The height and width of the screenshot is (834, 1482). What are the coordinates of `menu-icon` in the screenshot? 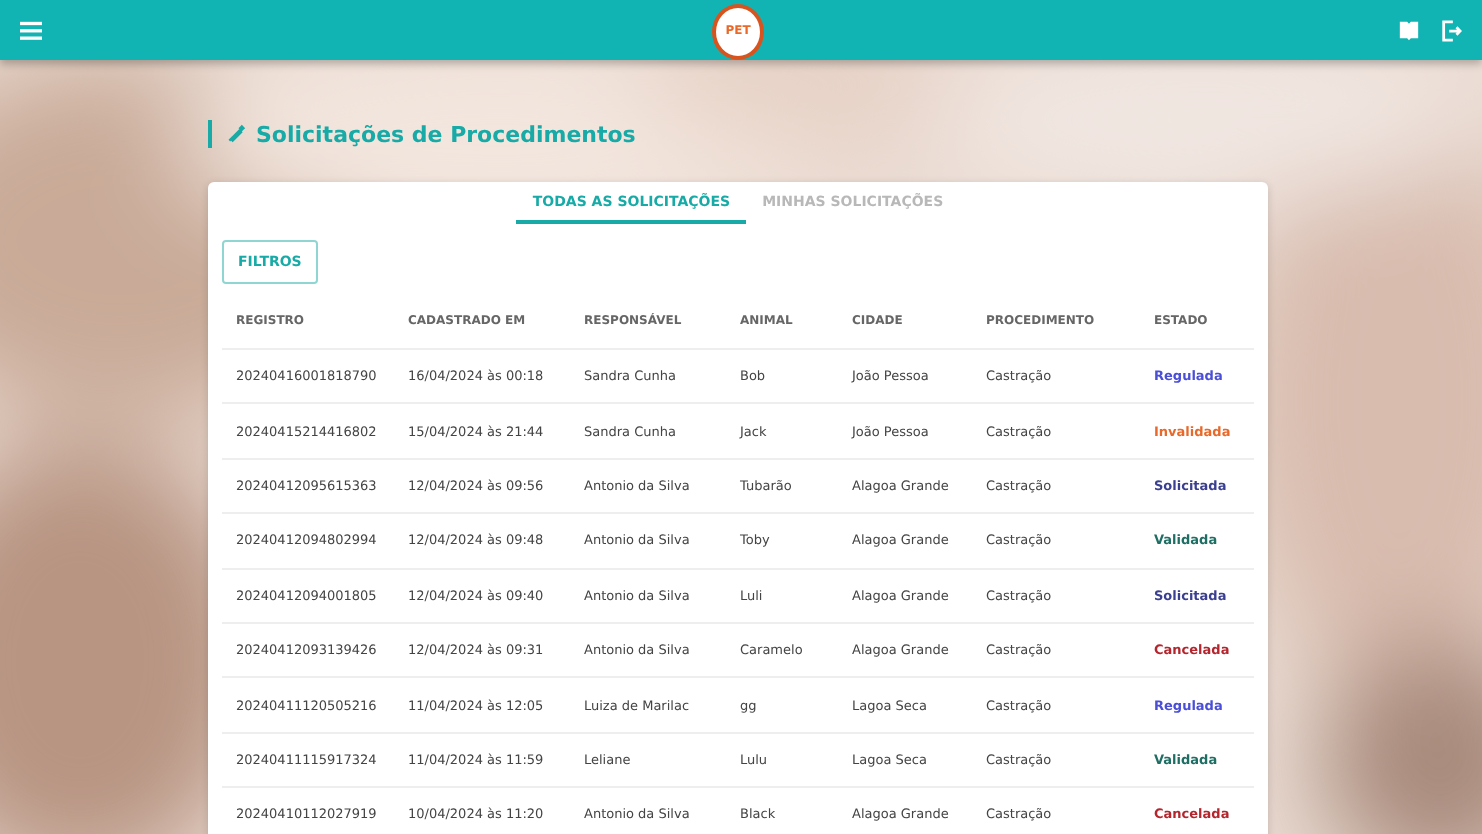 It's located at (31, 30).